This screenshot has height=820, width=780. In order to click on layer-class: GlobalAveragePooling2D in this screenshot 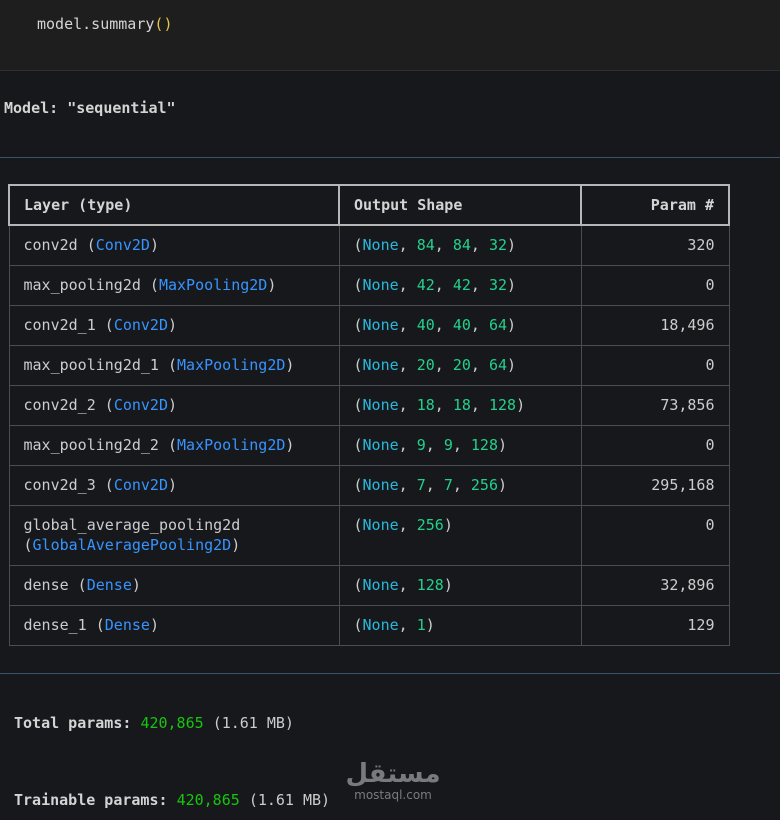, I will do `click(132, 545)`.